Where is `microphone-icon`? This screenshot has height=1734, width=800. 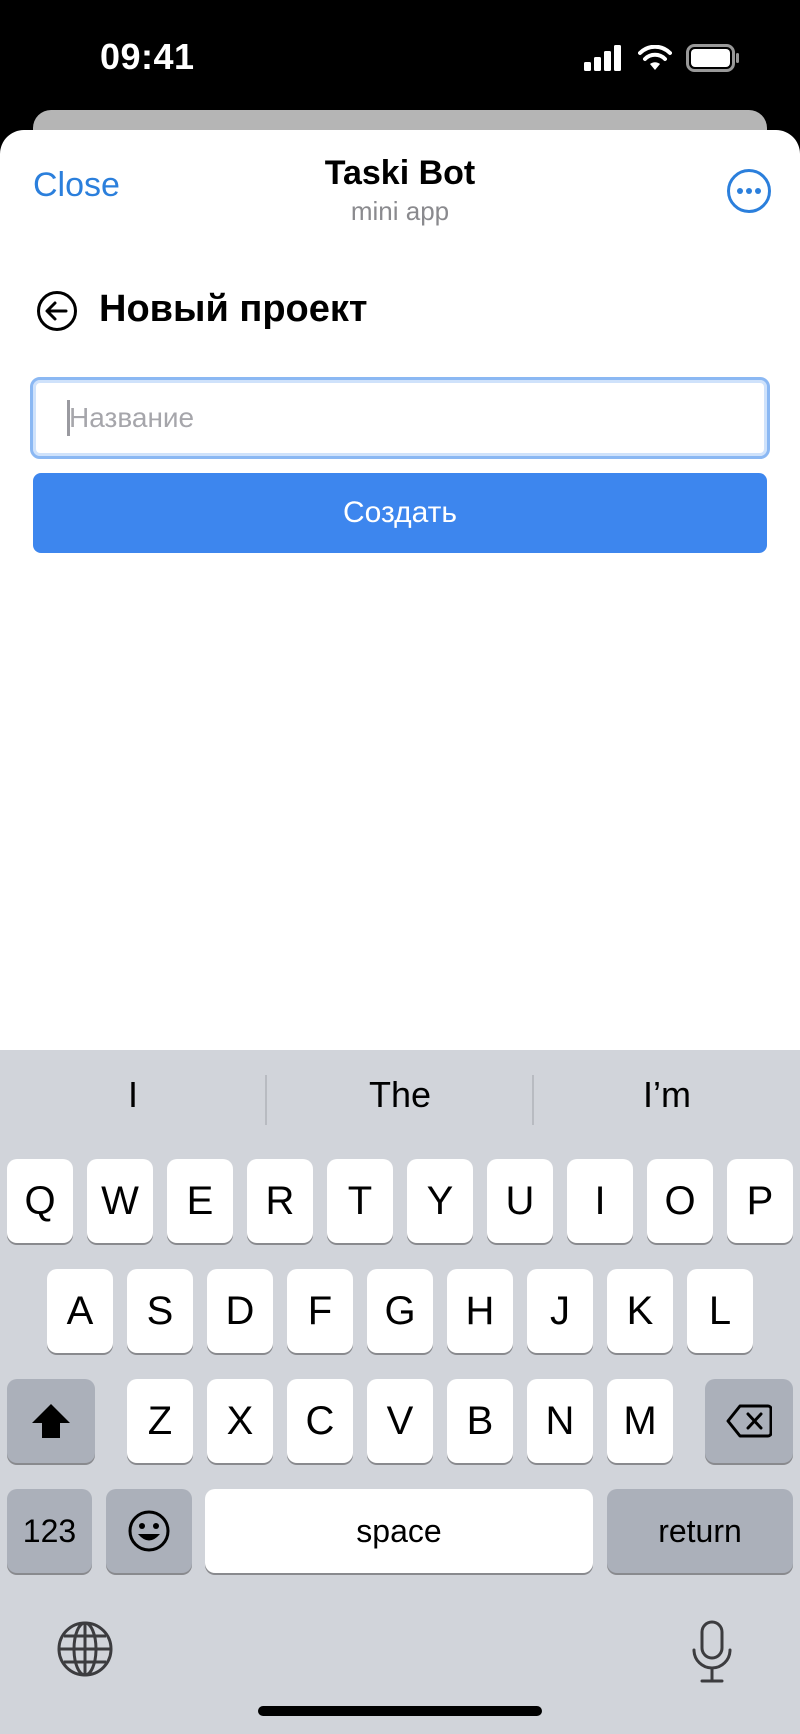 microphone-icon is located at coordinates (712, 1652).